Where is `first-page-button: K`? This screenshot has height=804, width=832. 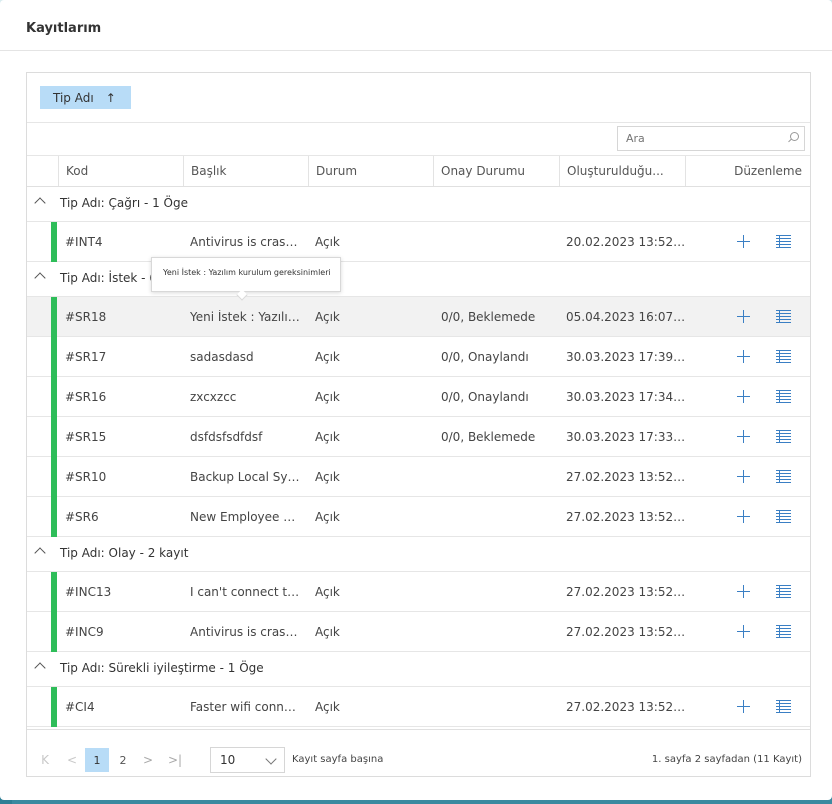
first-page-button: K is located at coordinates (45, 760).